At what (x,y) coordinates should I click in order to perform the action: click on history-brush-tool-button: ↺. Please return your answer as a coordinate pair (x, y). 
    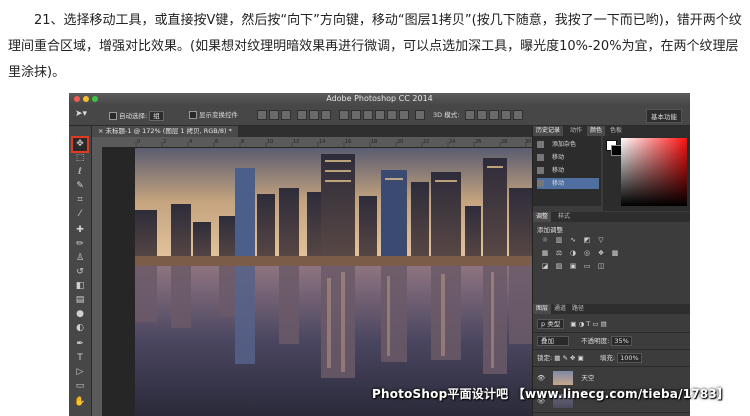
    Looking at the image, I should click on (80, 272).